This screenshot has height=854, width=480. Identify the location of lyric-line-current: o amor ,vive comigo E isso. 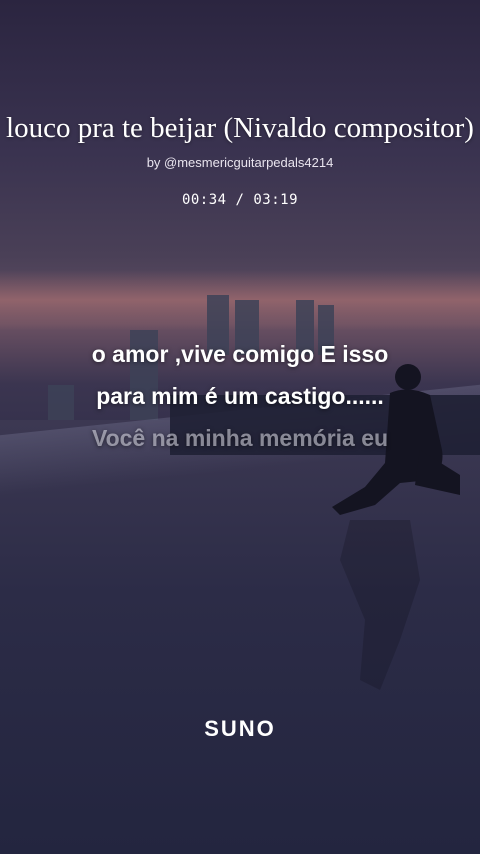
(240, 354).